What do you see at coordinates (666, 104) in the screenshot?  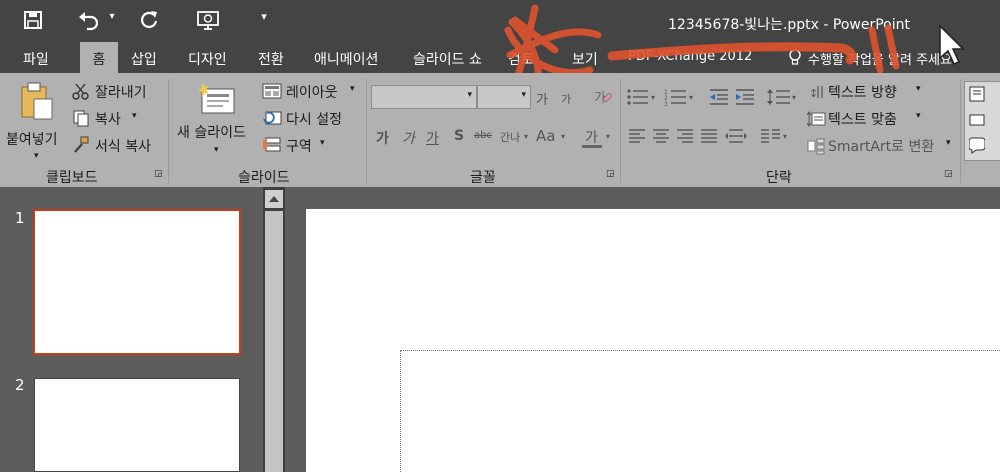 I see `svg-text: 3` at bounding box center [666, 104].